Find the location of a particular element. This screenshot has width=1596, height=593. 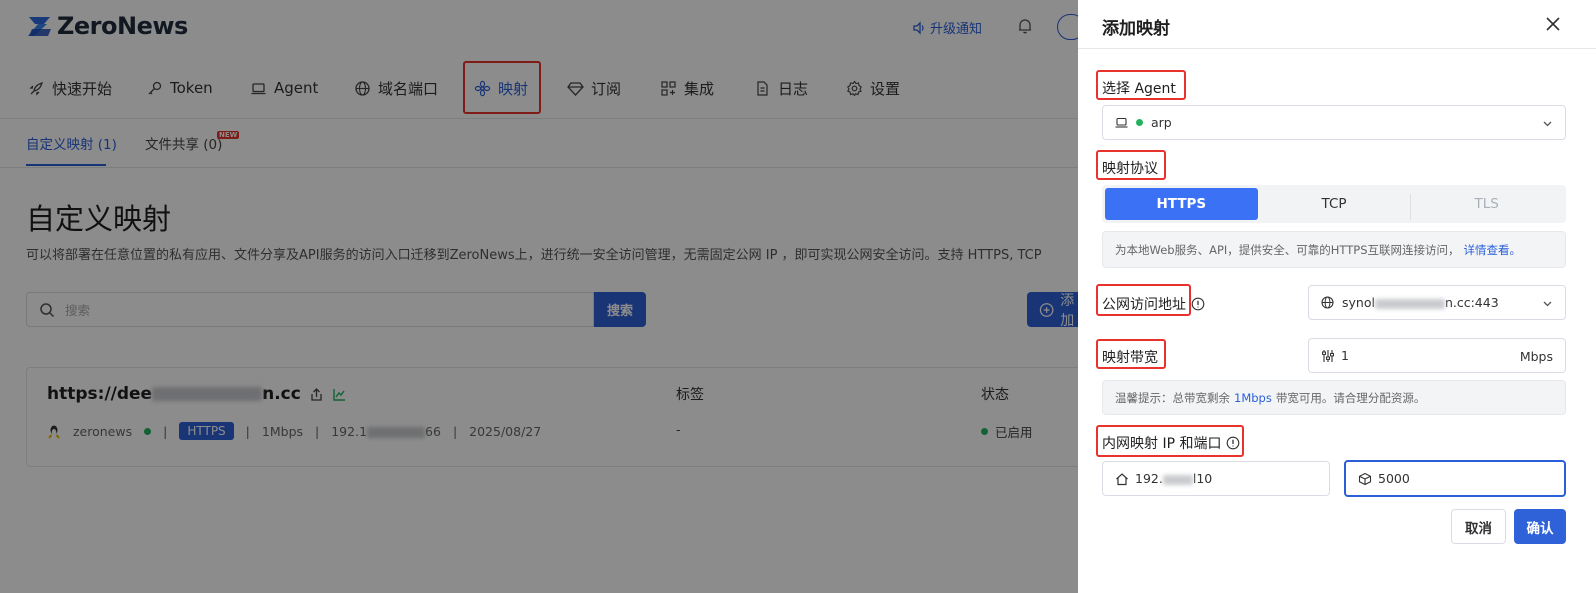

protocol-option-tcp: TCP is located at coordinates (1334, 204).